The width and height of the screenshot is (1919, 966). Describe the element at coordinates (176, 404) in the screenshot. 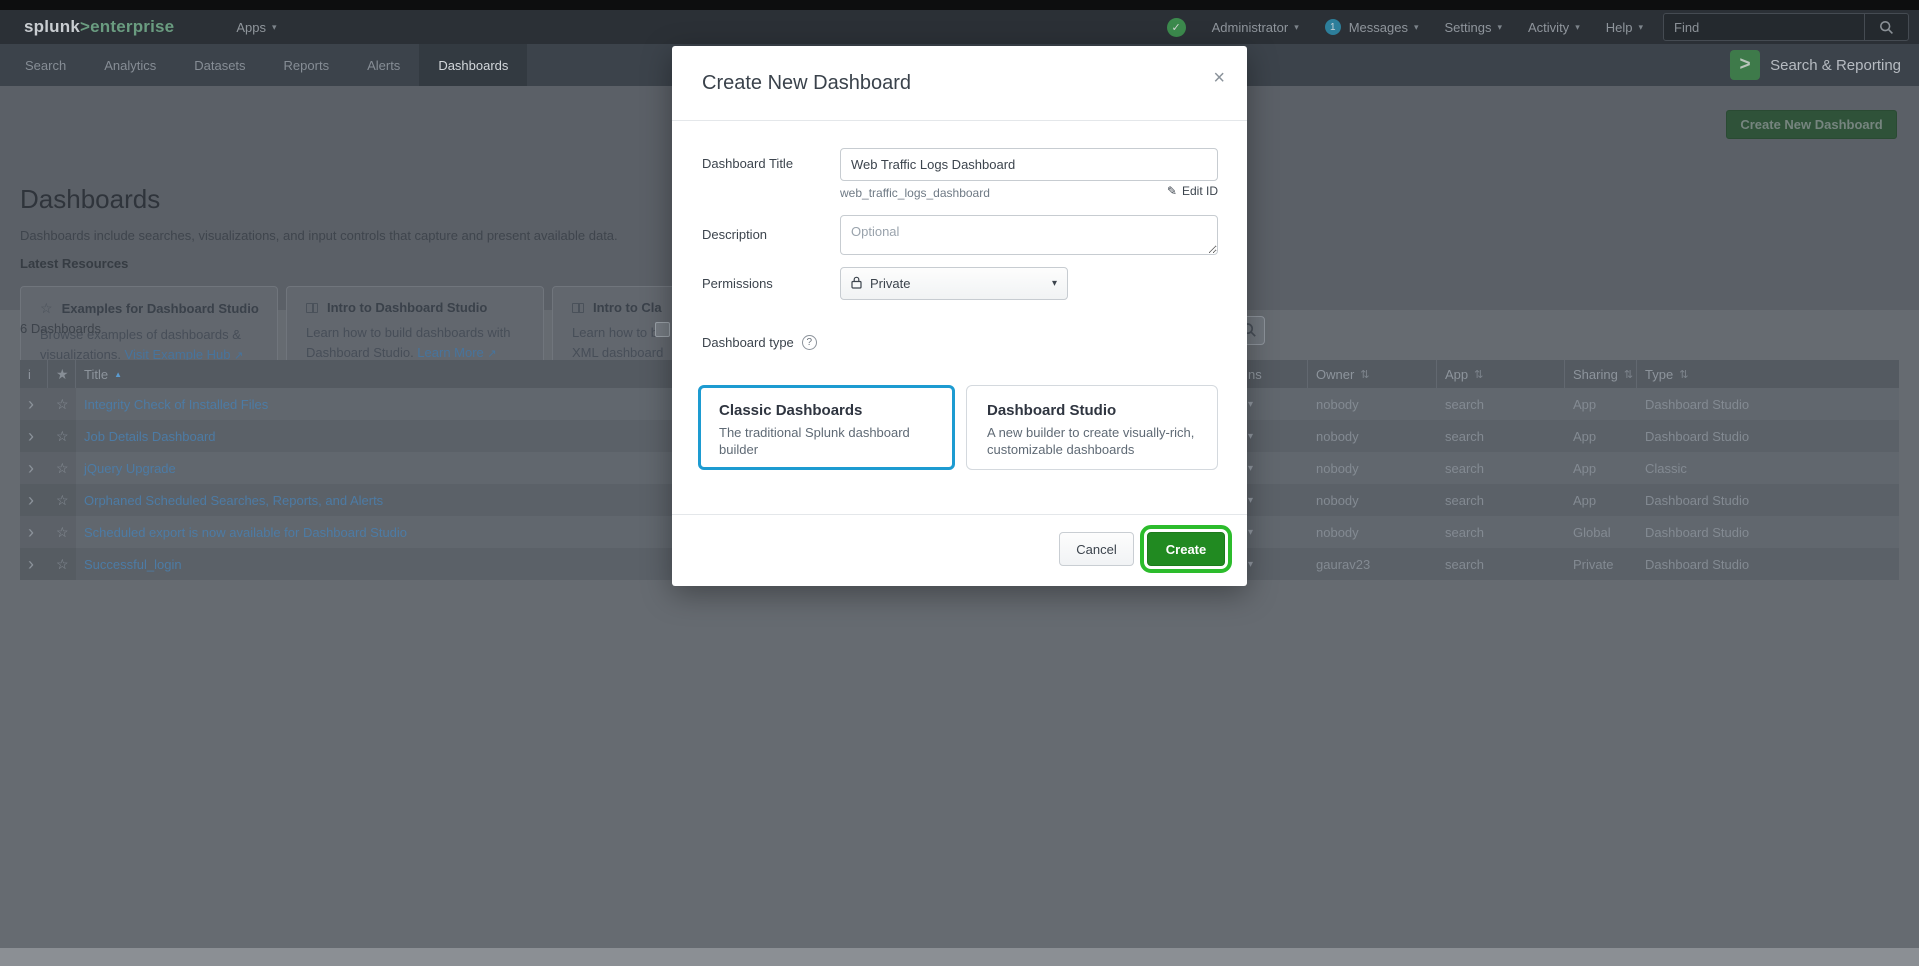

I see `dashboard-title-link: Integrity Check of Installed Files` at that location.